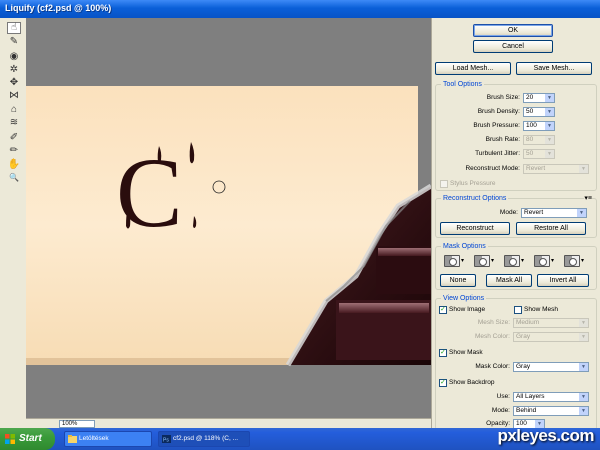 This screenshot has height=450, width=600. I want to click on turbulence-icon: ≋, so click(14, 123).